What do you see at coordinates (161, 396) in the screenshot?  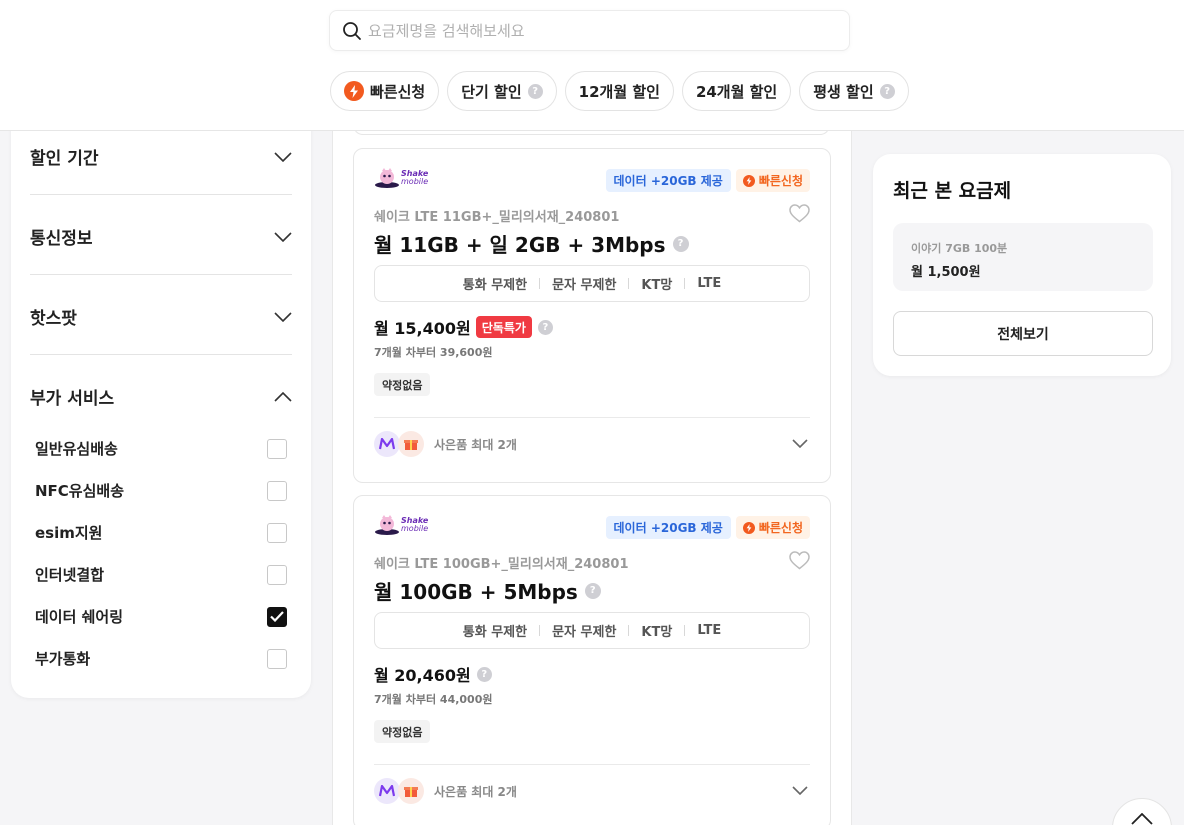 I see `filter-section-extra-services: 부가 서비스` at bounding box center [161, 396].